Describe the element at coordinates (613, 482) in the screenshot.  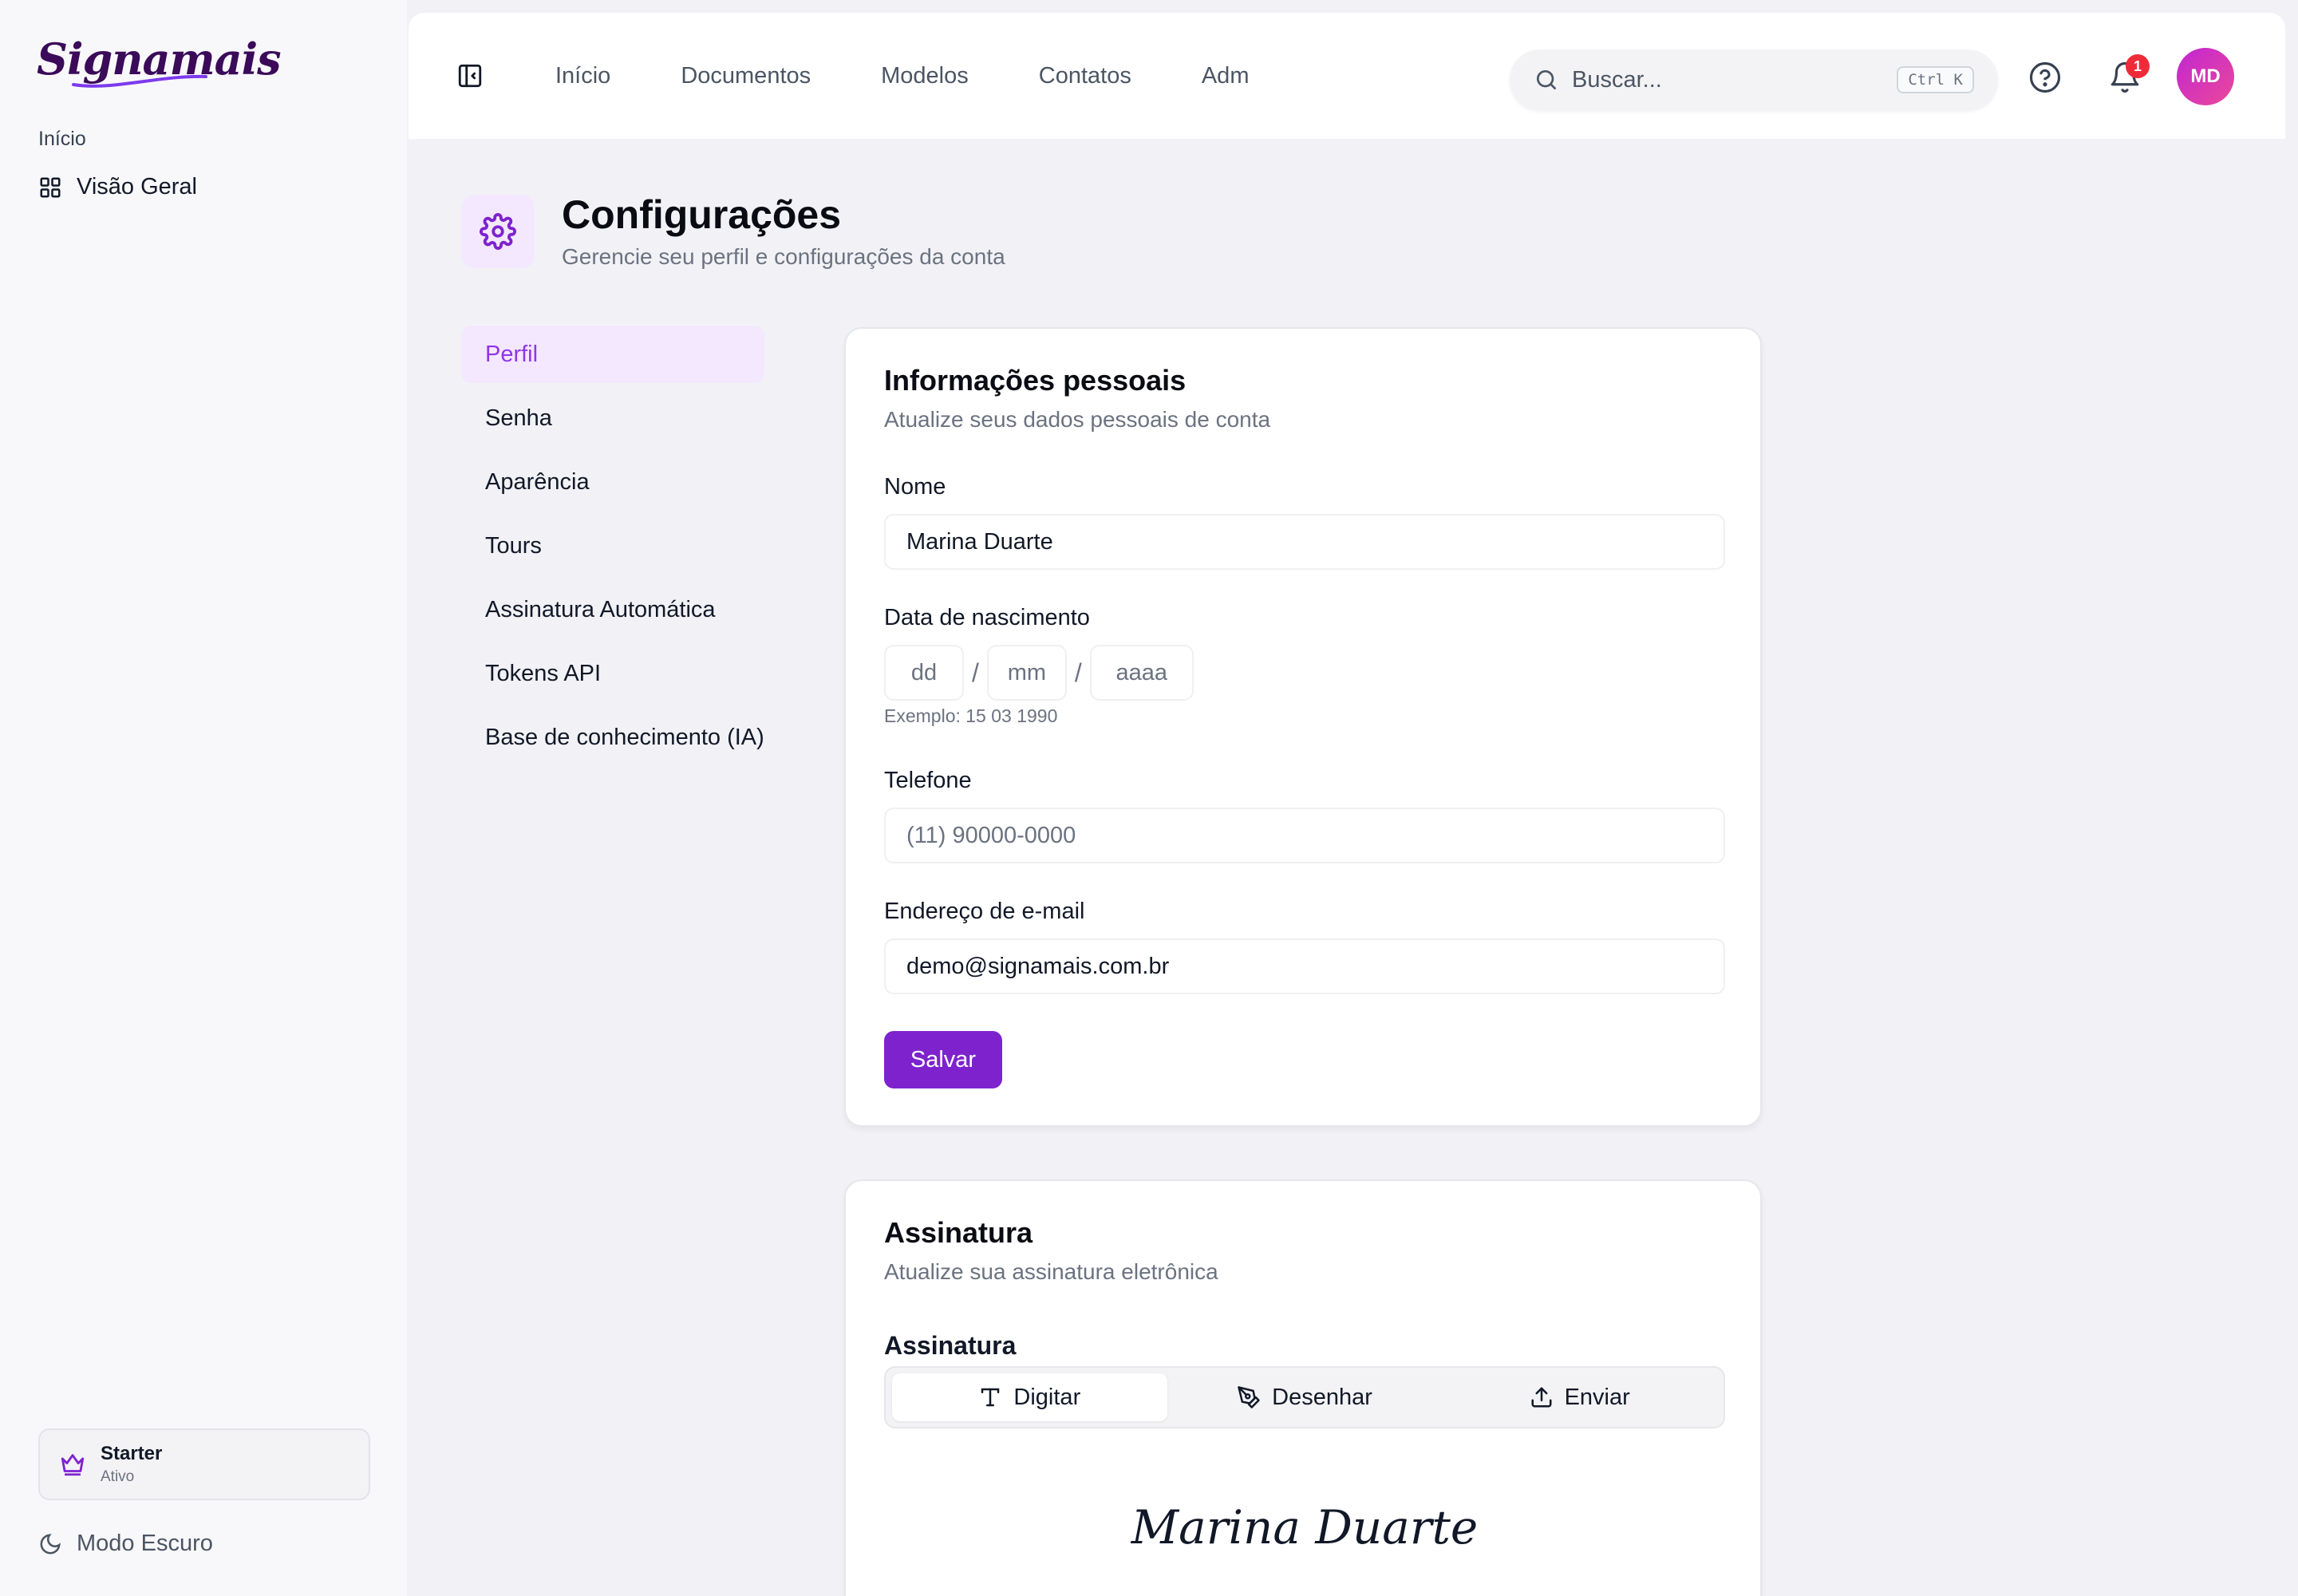
I see `settings-menu-aparencia: Aparência` at that location.